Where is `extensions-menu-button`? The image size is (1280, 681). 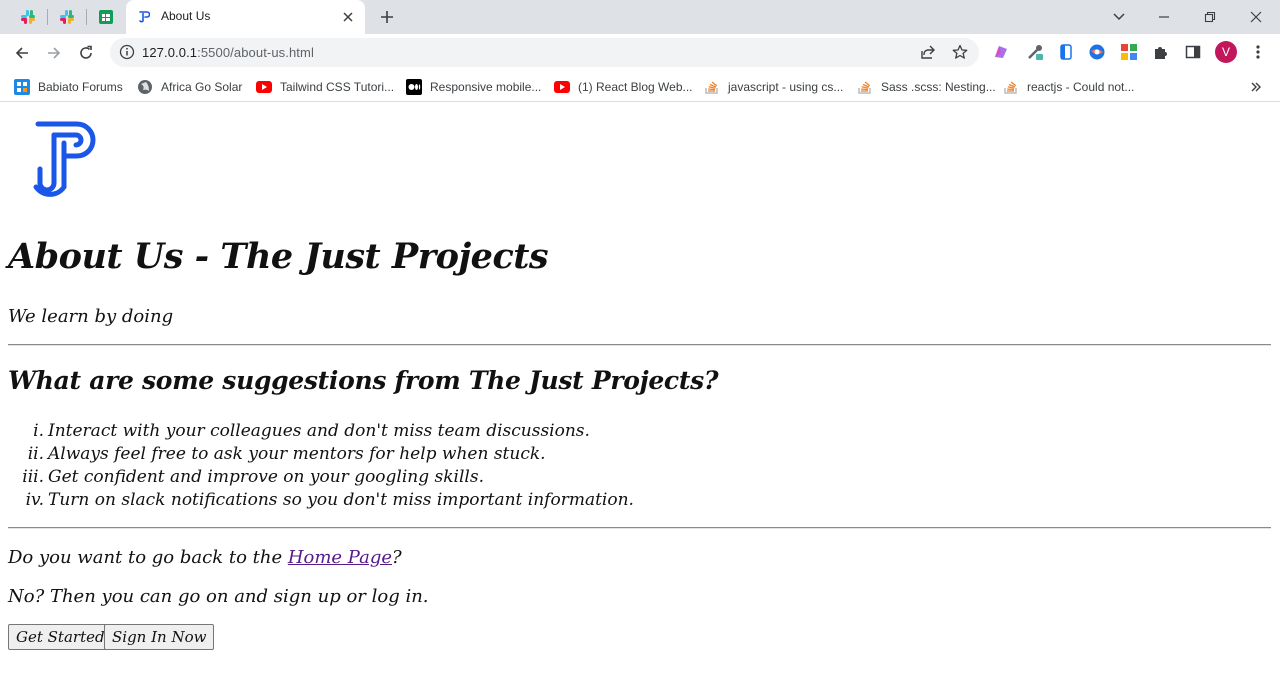
extensions-menu-button is located at coordinates (1161, 52).